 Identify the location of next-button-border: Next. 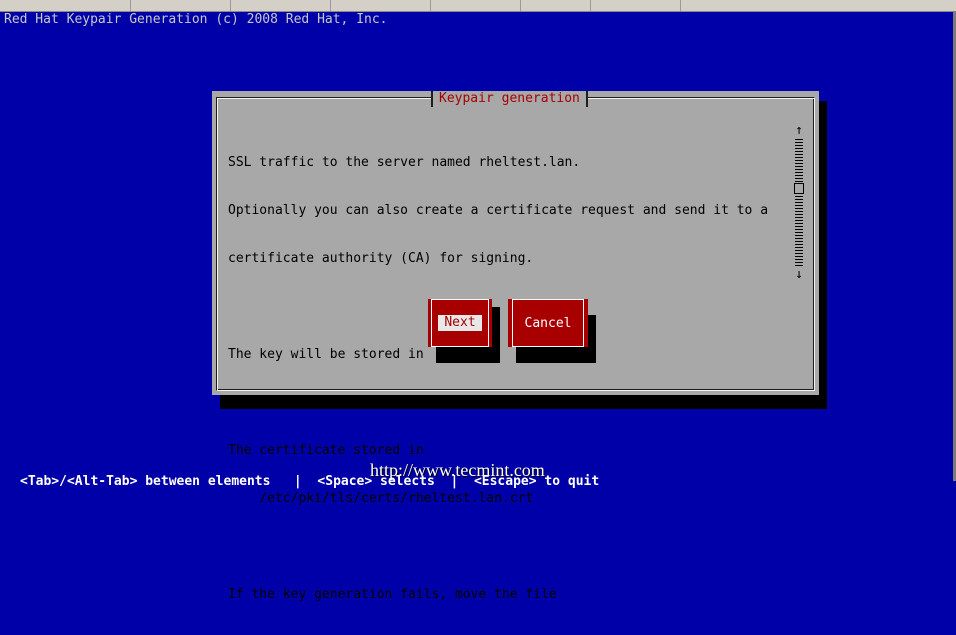
(460, 323).